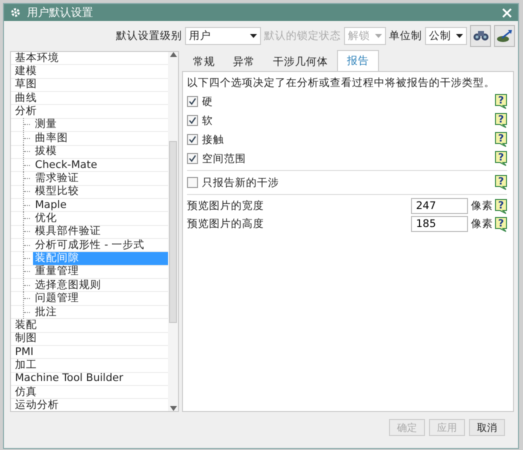  I want to click on tab: 报告, so click(358, 60).